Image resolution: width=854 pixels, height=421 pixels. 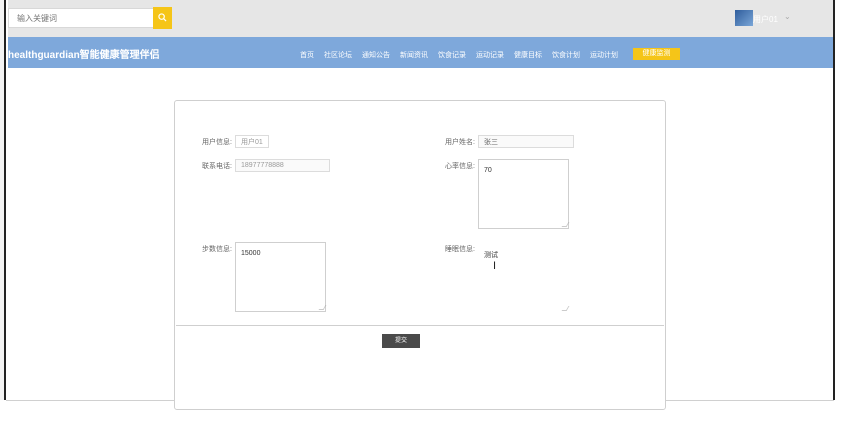 I want to click on nav-item-exercise-plan: 运动计划, so click(x=604, y=55).